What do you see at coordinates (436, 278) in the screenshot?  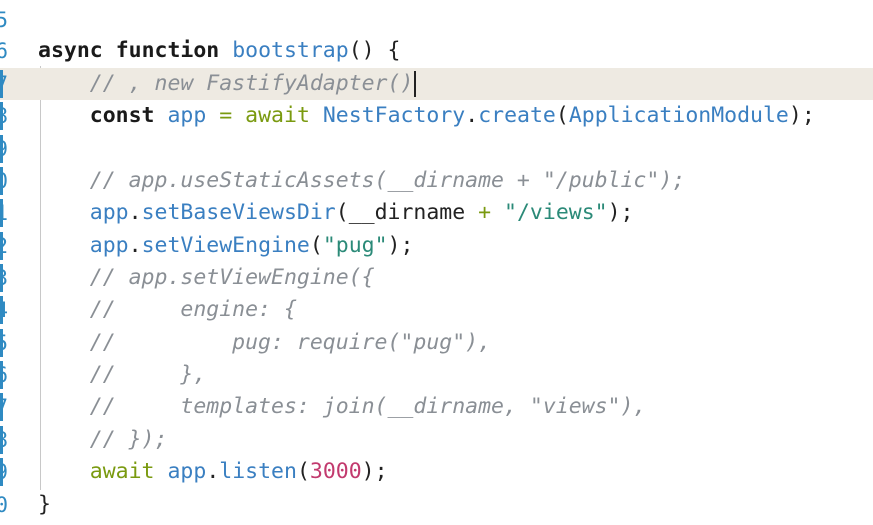 I see `code-line: 3 // app.setViewEngine({` at bounding box center [436, 278].